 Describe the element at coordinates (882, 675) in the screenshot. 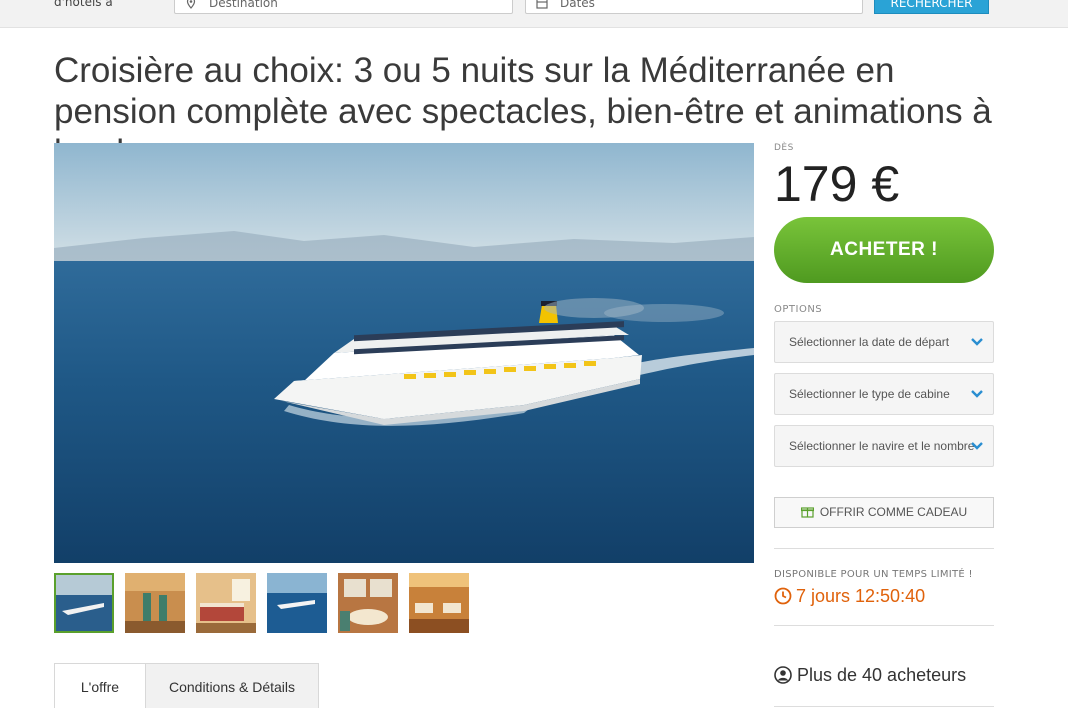

I see `buyers-text: Plus de 40 acheteurs` at that location.